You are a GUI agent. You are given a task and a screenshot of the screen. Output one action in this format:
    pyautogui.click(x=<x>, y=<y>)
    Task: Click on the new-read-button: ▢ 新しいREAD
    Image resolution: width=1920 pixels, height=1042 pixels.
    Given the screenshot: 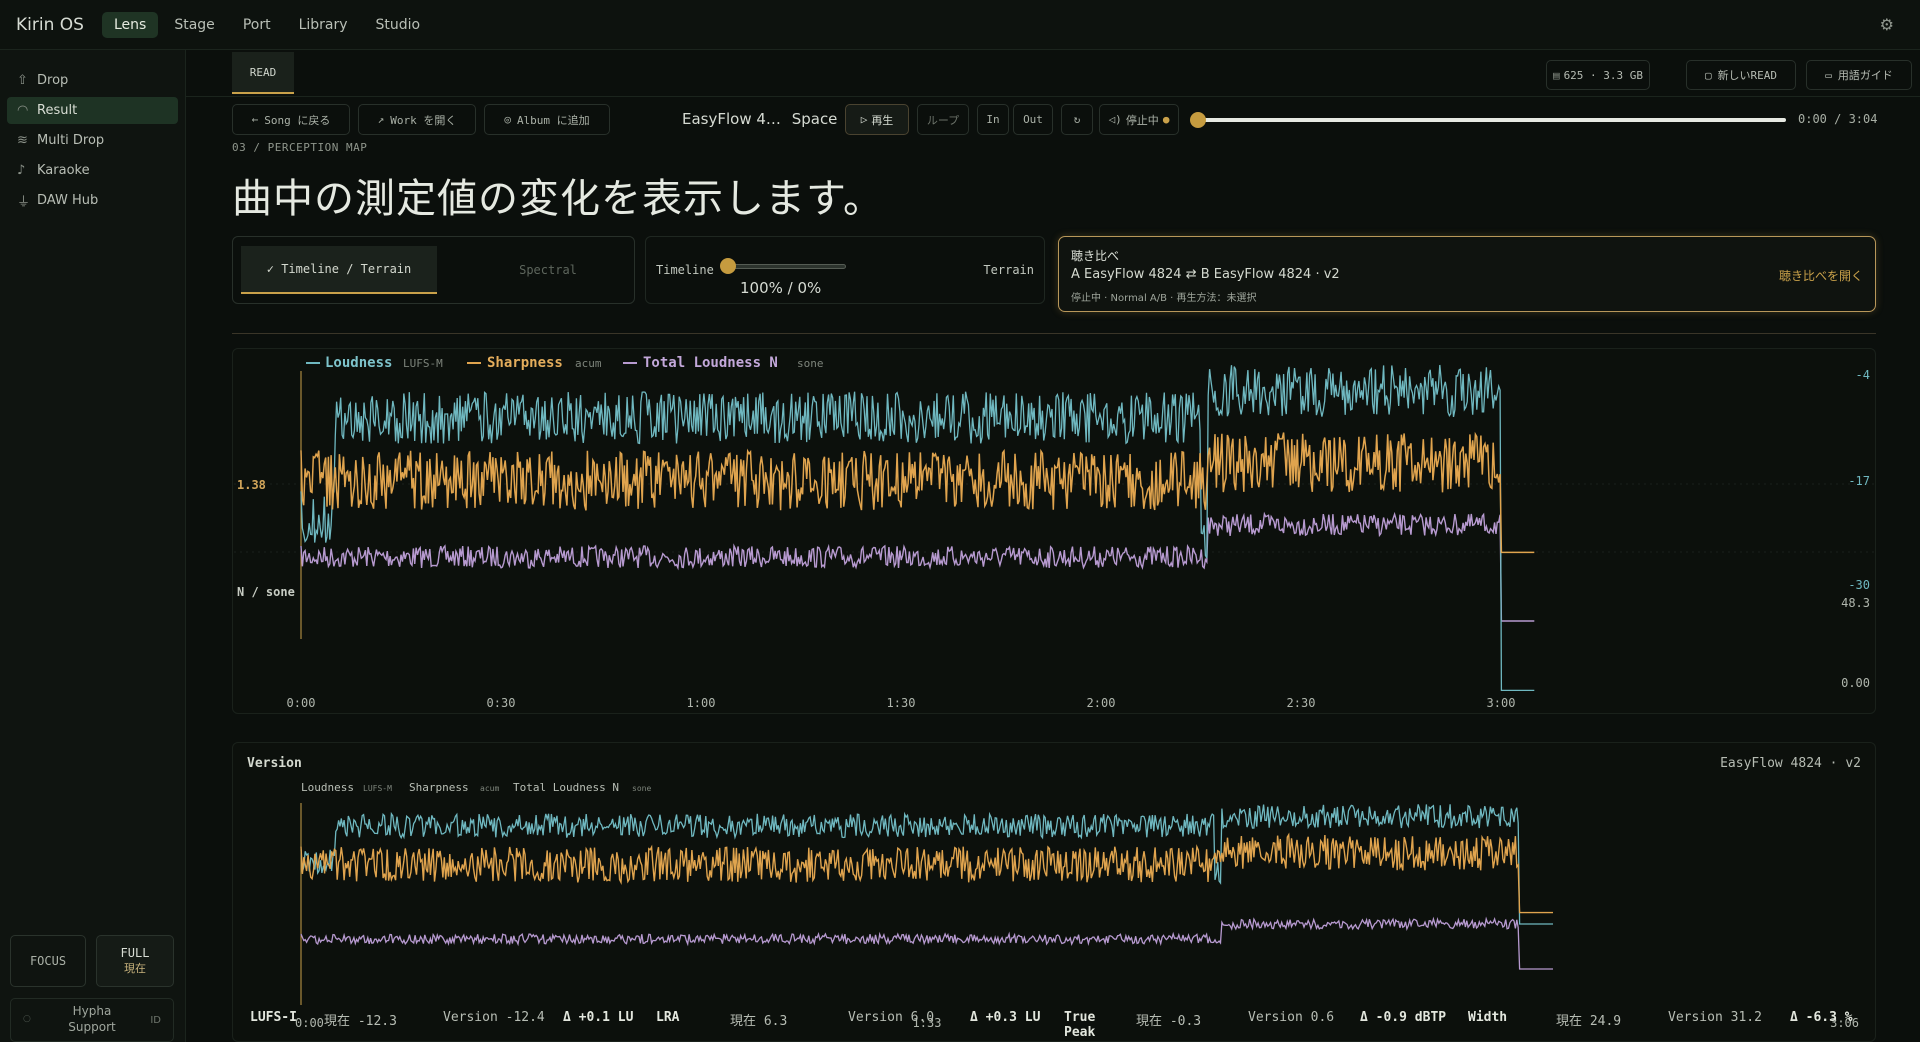 What is the action you would take?
    pyautogui.click(x=1741, y=75)
    